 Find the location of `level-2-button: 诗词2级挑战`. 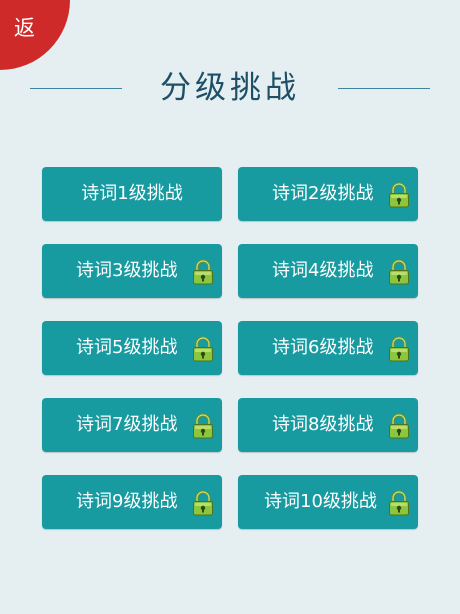

level-2-button: 诗词2级挑战 is located at coordinates (328, 194).